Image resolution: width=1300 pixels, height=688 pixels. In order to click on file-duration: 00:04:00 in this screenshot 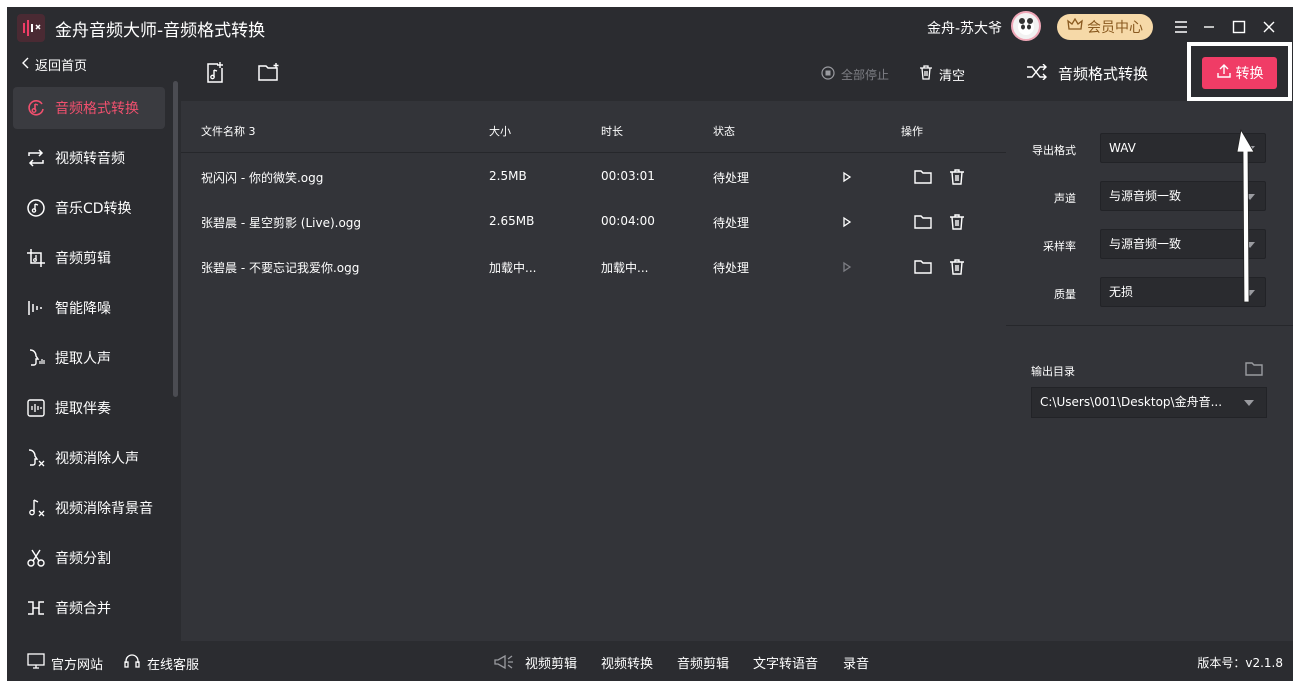, I will do `click(628, 221)`.